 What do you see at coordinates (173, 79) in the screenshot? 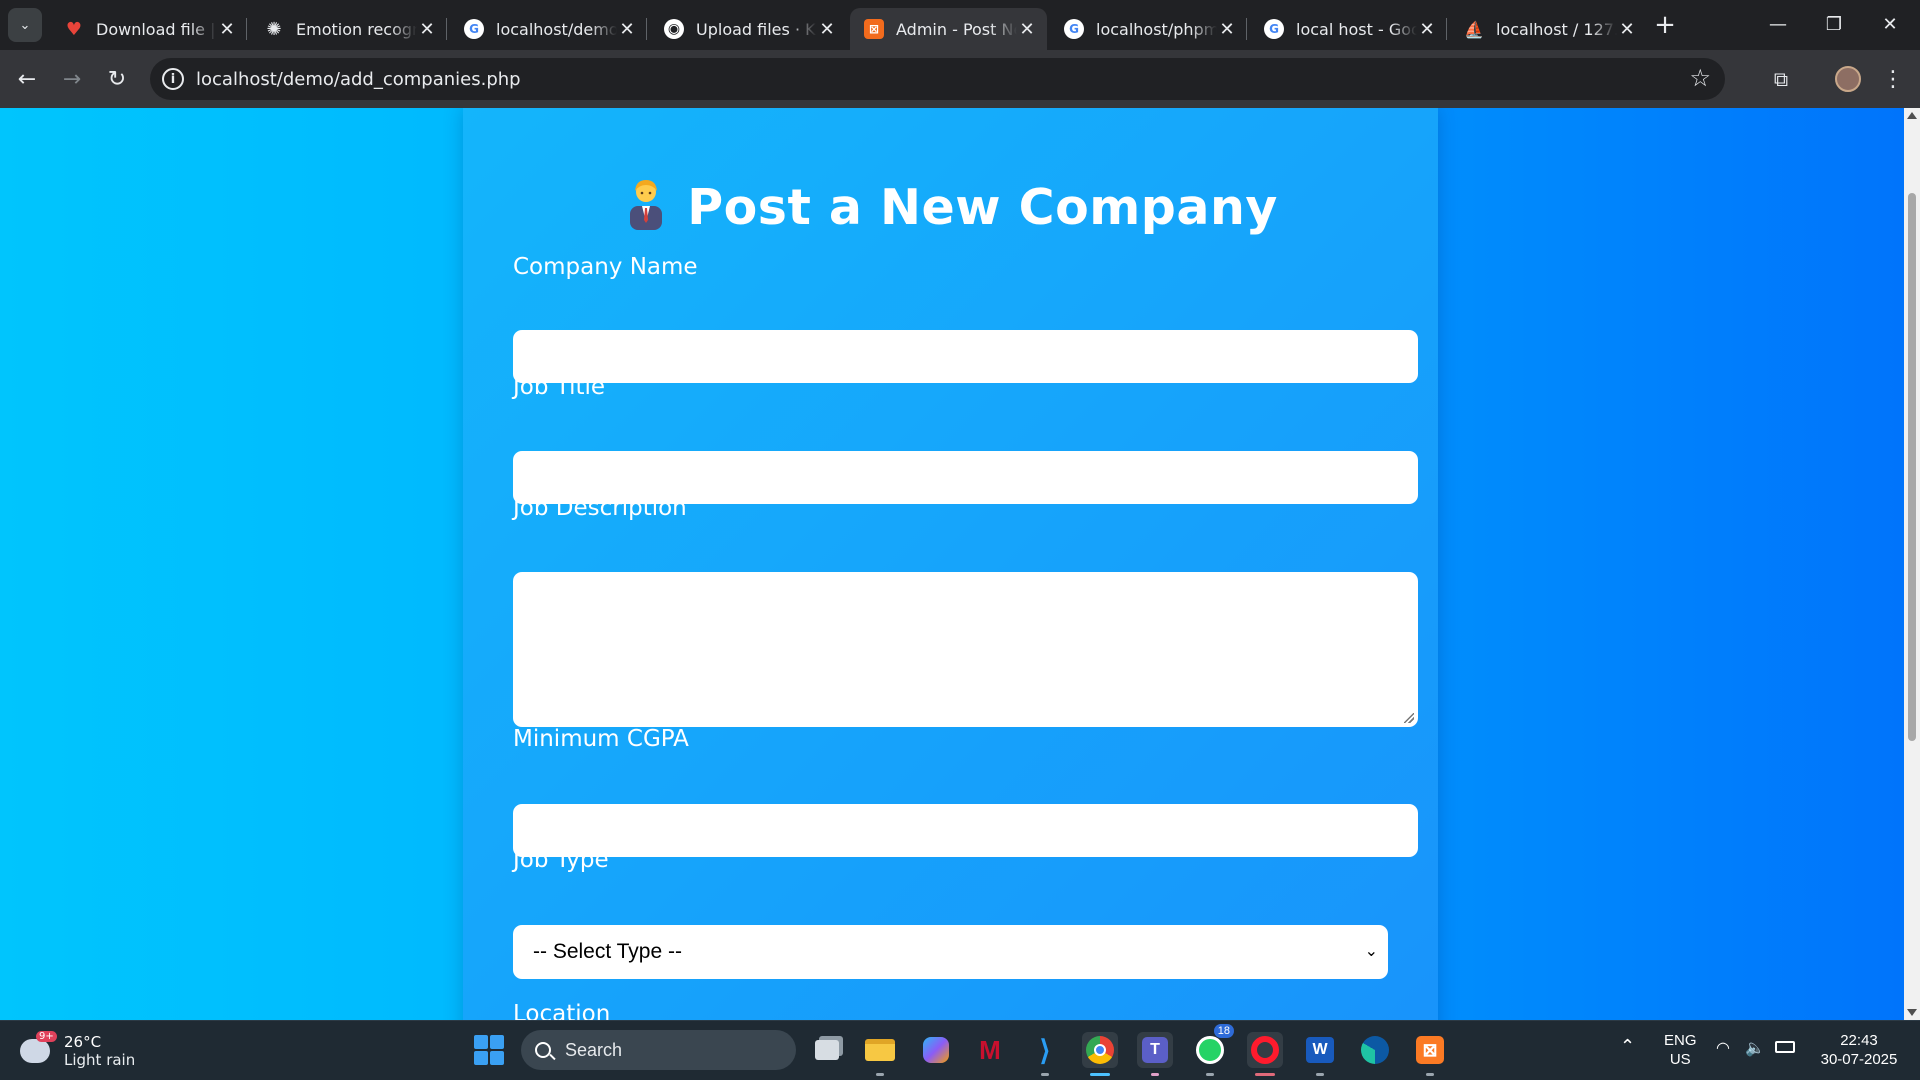
I see `site-info-icon: i` at bounding box center [173, 79].